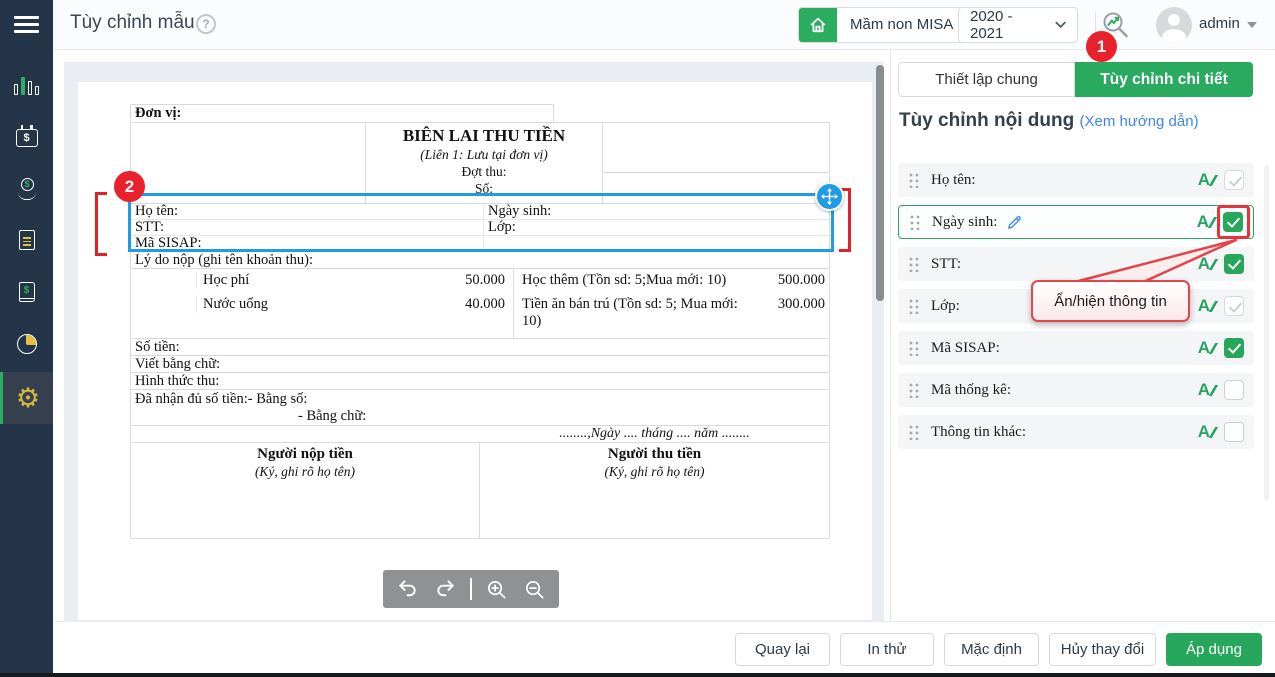 The image size is (1275, 677). I want to click on move-handle-icon, so click(829, 196).